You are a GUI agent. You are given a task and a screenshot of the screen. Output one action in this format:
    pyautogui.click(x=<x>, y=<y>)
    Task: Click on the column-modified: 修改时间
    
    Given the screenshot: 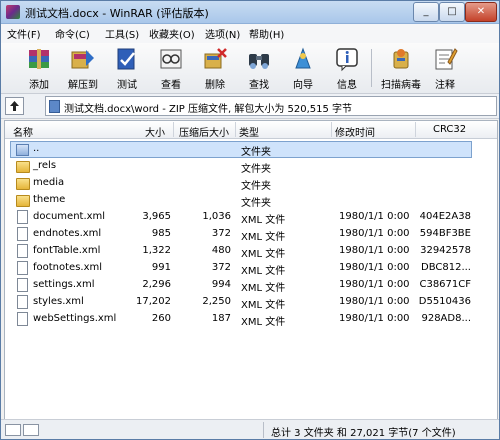 What is the action you would take?
    pyautogui.click(x=355, y=131)
    